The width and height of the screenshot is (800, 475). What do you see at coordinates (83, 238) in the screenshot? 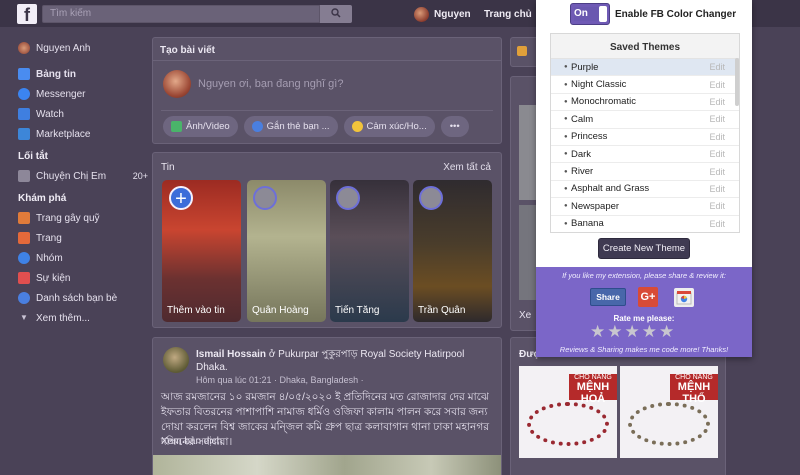
I see `sidebar-item-pages: Trang` at bounding box center [83, 238].